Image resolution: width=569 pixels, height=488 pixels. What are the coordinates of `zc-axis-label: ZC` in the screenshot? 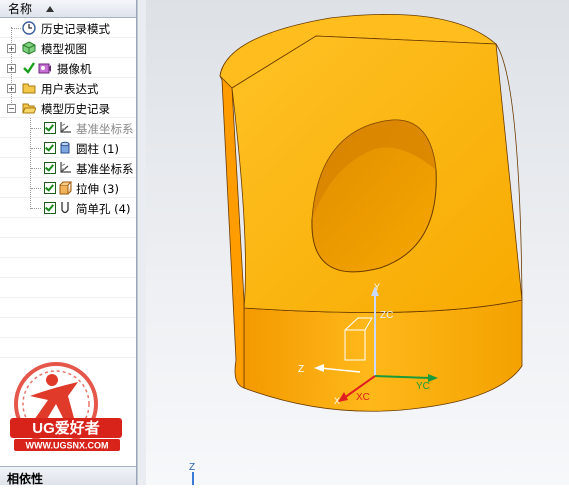 It's located at (386, 315).